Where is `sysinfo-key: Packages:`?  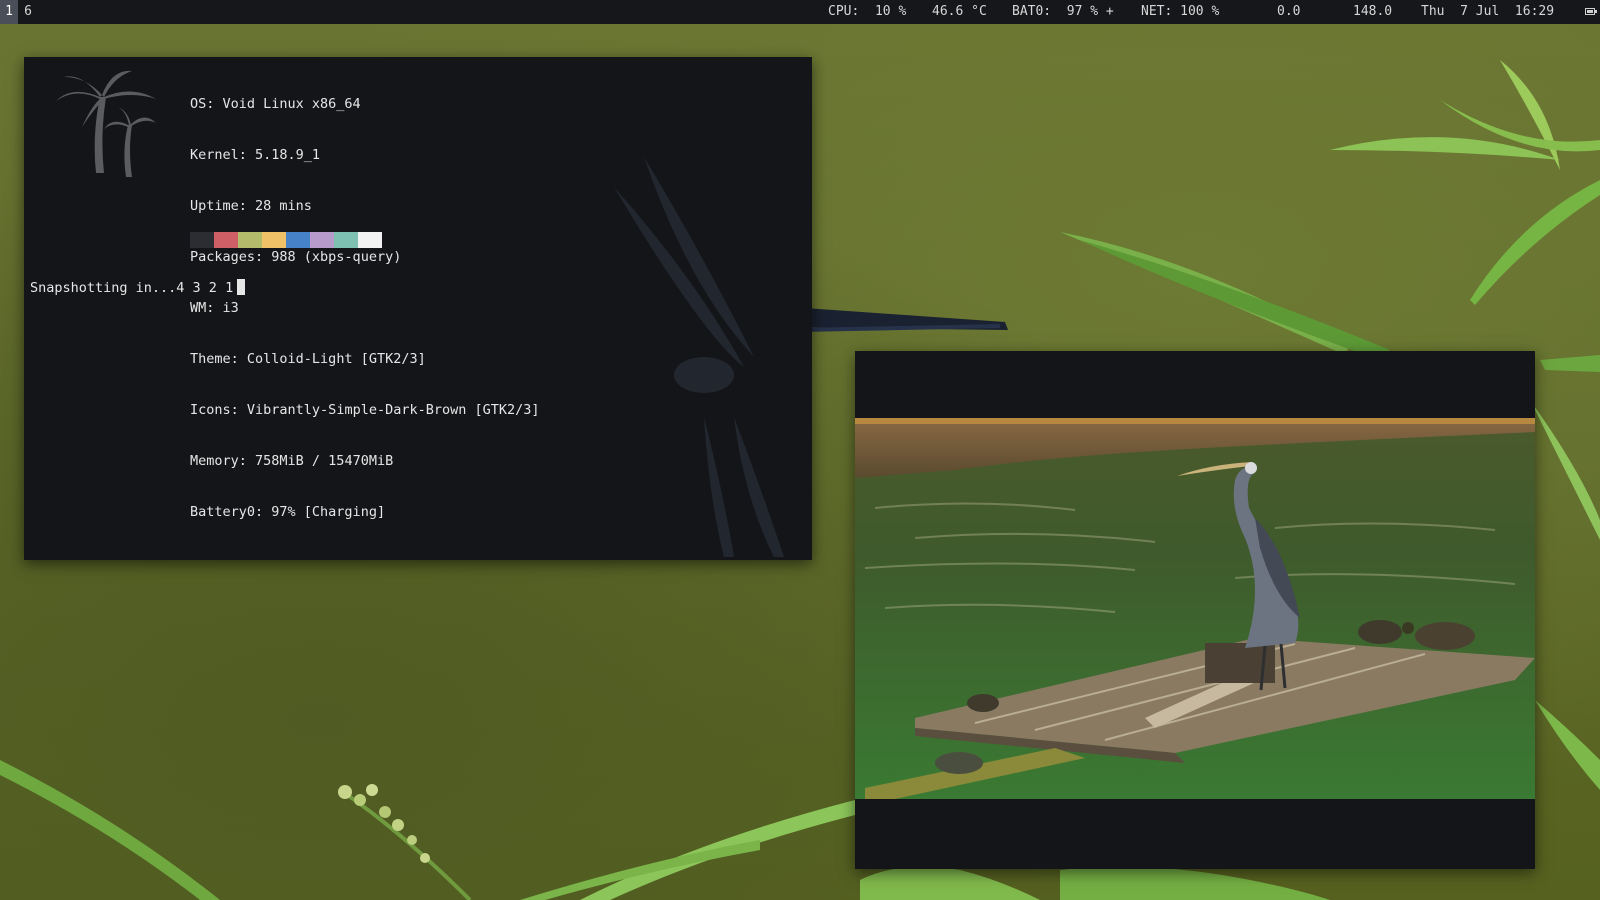
sysinfo-key: Packages: is located at coordinates (227, 257).